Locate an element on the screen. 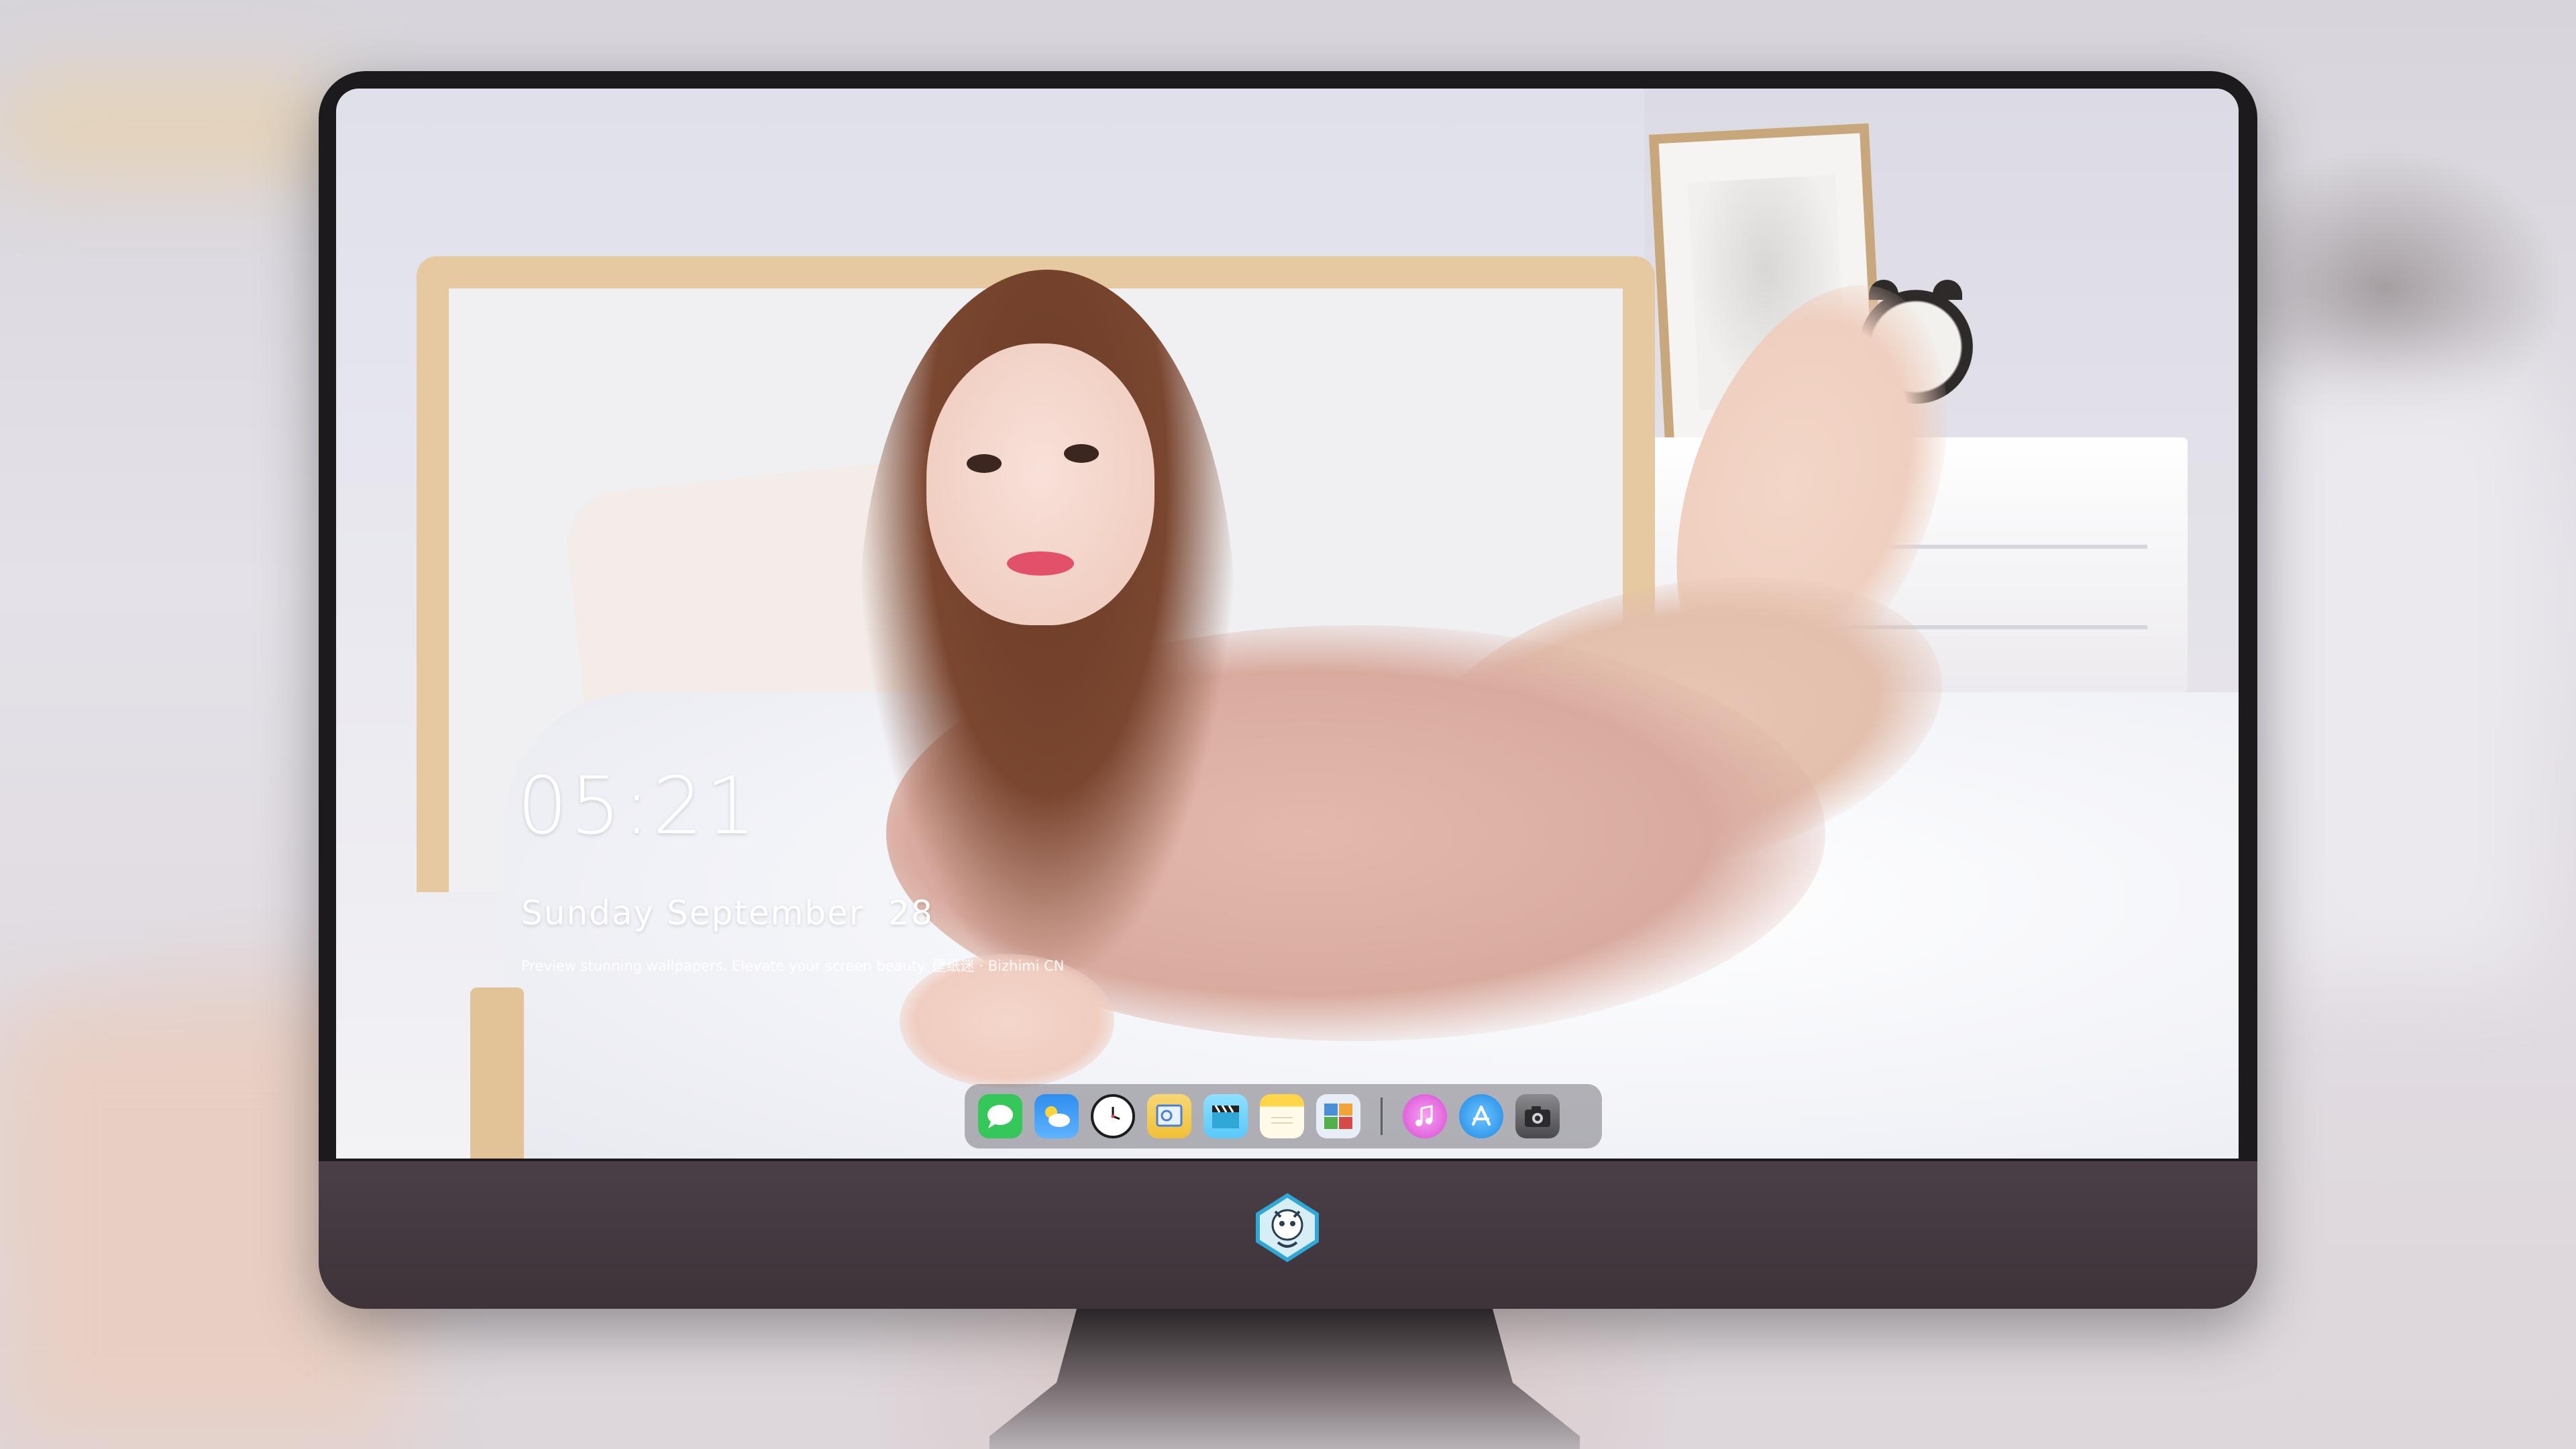 The height and width of the screenshot is (1449, 2576). weather-icon is located at coordinates (1056, 1116).